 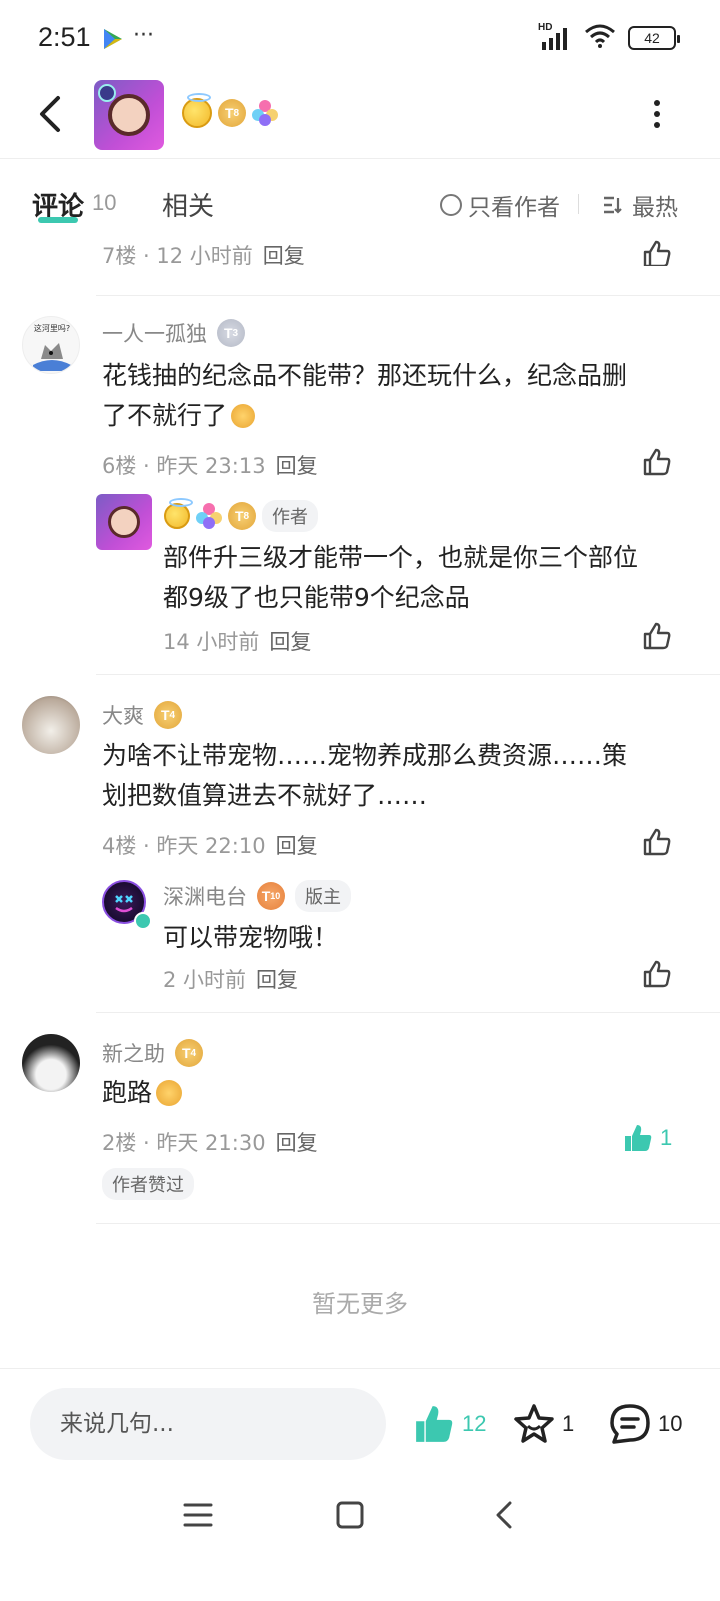 I want to click on level-badge: T3, so click(x=231, y=333).